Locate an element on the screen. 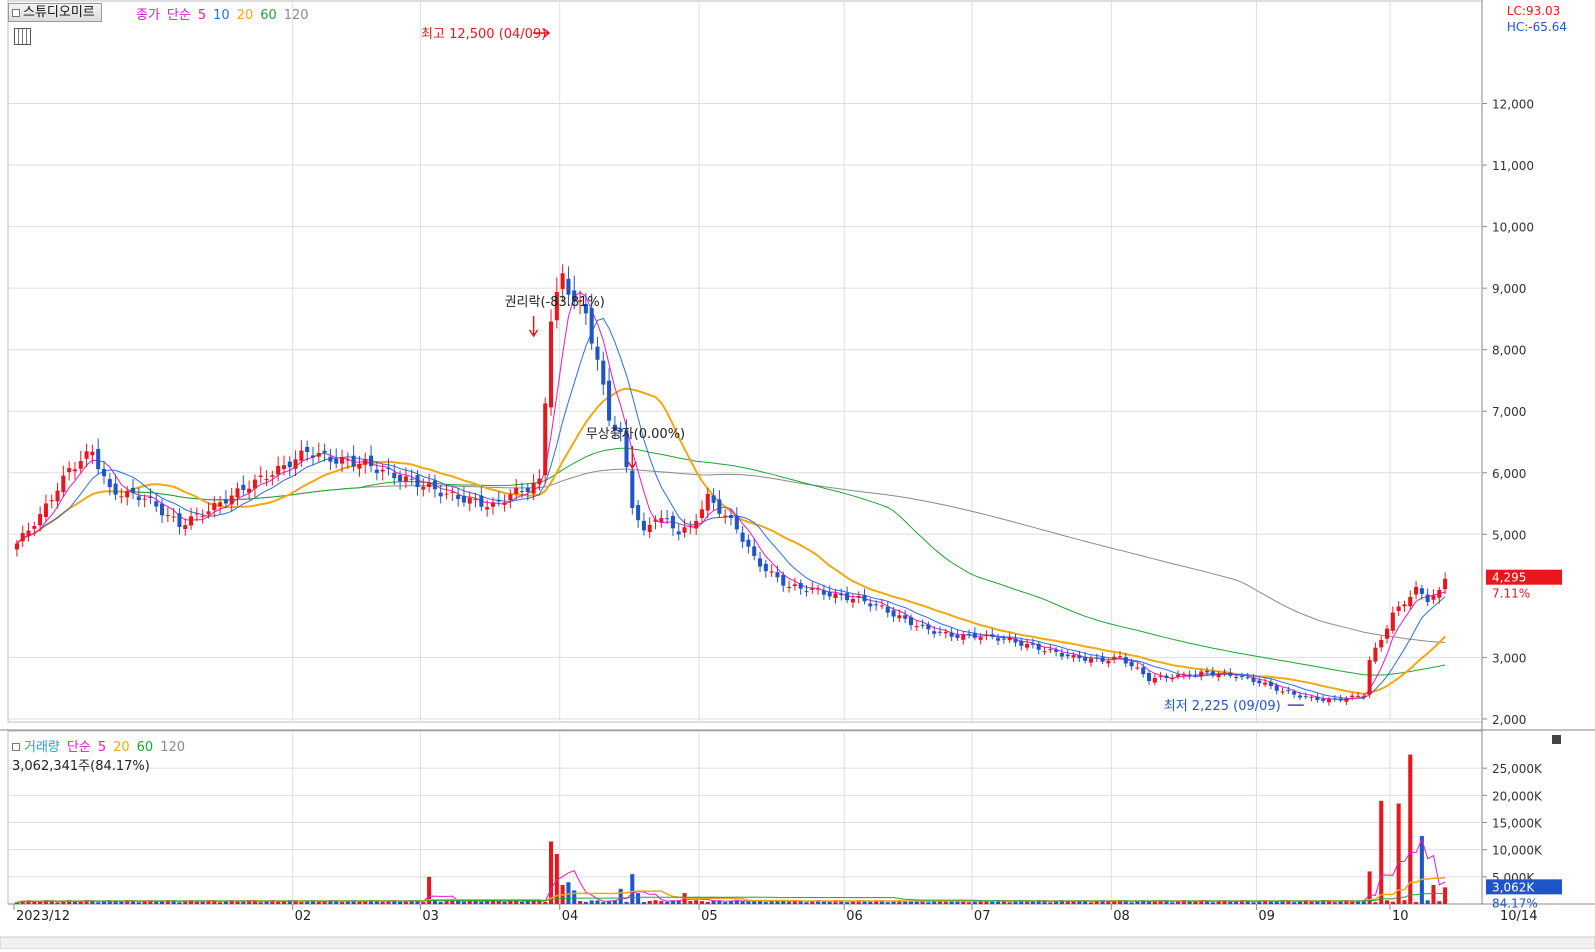 This screenshot has width=1595, height=952. last-change-label: 7.11% is located at coordinates (1511, 594).